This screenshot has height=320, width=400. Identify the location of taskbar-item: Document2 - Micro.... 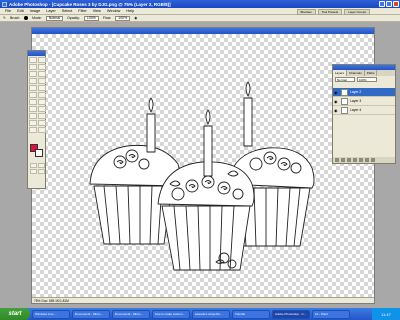
(131, 314).